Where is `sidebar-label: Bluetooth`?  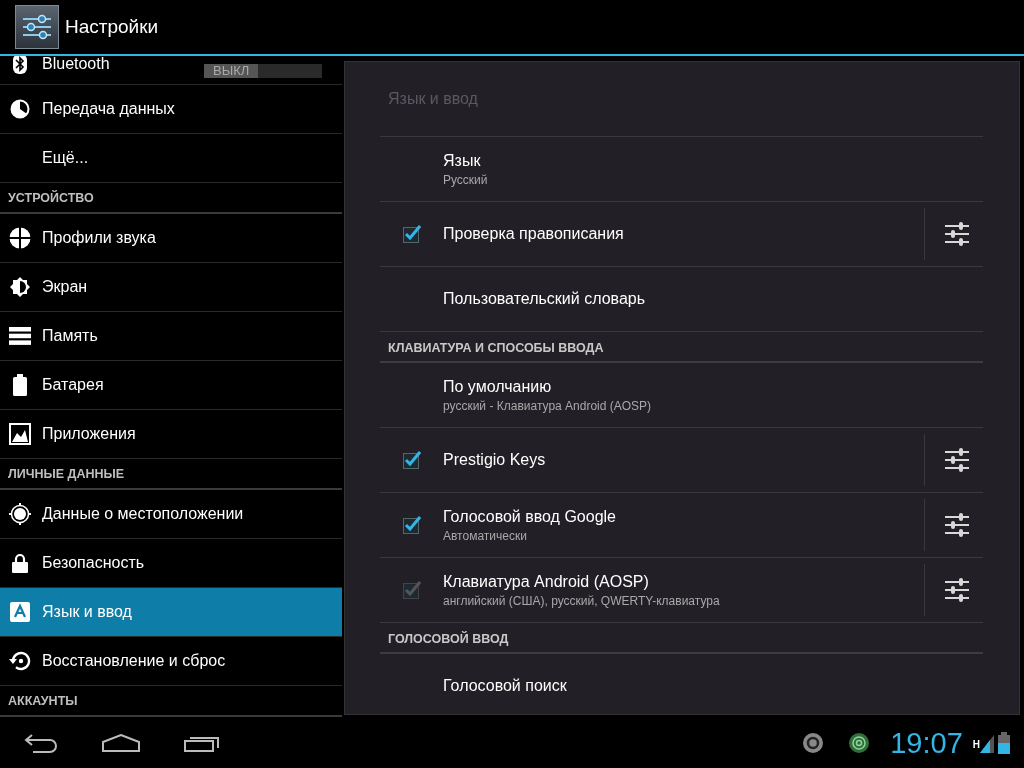
sidebar-label: Bluetooth is located at coordinates (76, 64).